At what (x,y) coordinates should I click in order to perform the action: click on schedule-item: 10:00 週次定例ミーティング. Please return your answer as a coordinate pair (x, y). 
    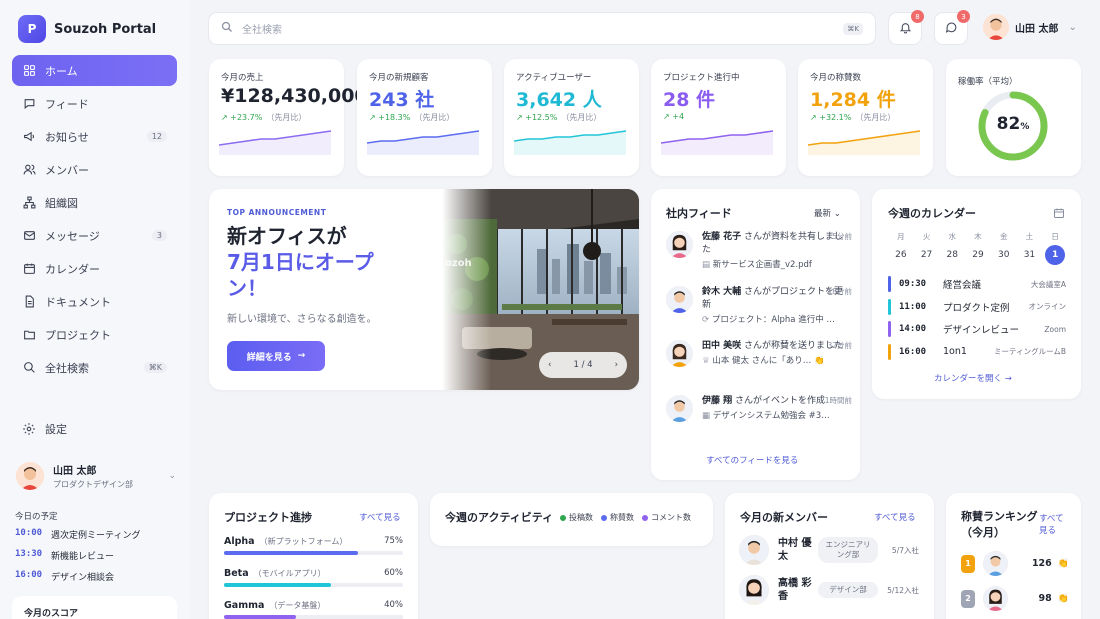
    Looking at the image, I should click on (97, 534).